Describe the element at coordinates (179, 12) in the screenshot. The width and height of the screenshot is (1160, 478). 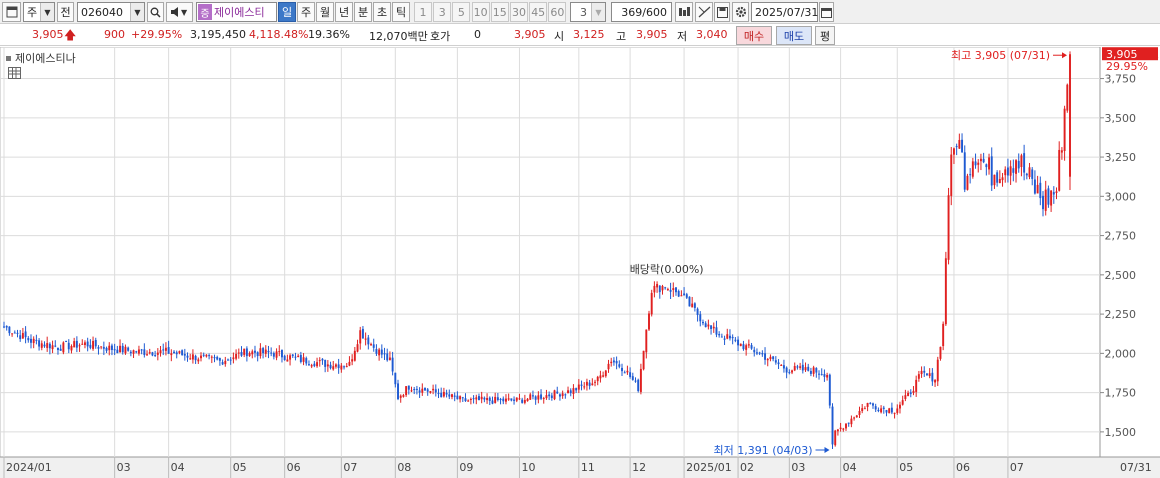
I see `sound-icon: ▼` at that location.